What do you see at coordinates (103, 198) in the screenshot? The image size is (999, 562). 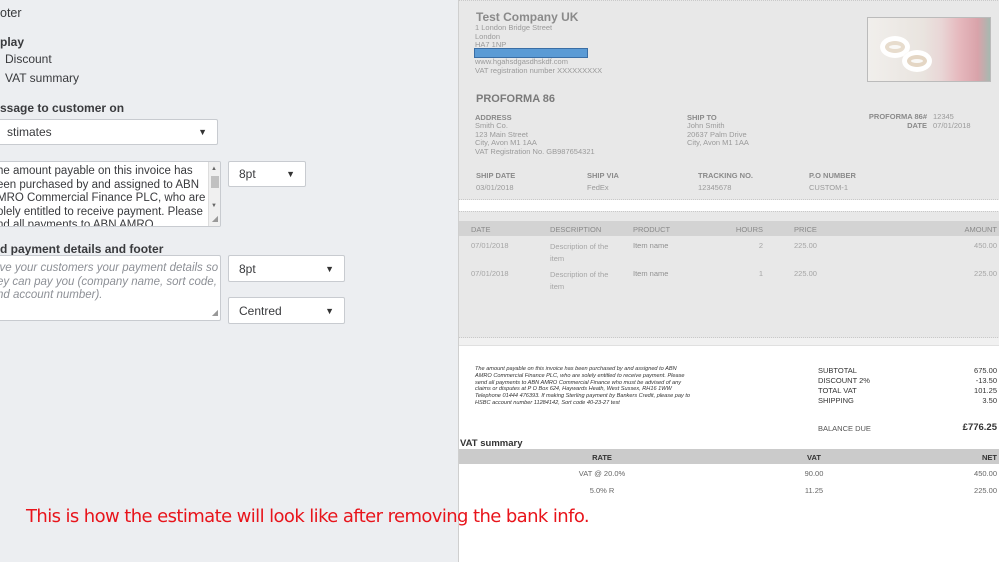 I see `message-line: MRO Commercial Finance PLC, who are` at bounding box center [103, 198].